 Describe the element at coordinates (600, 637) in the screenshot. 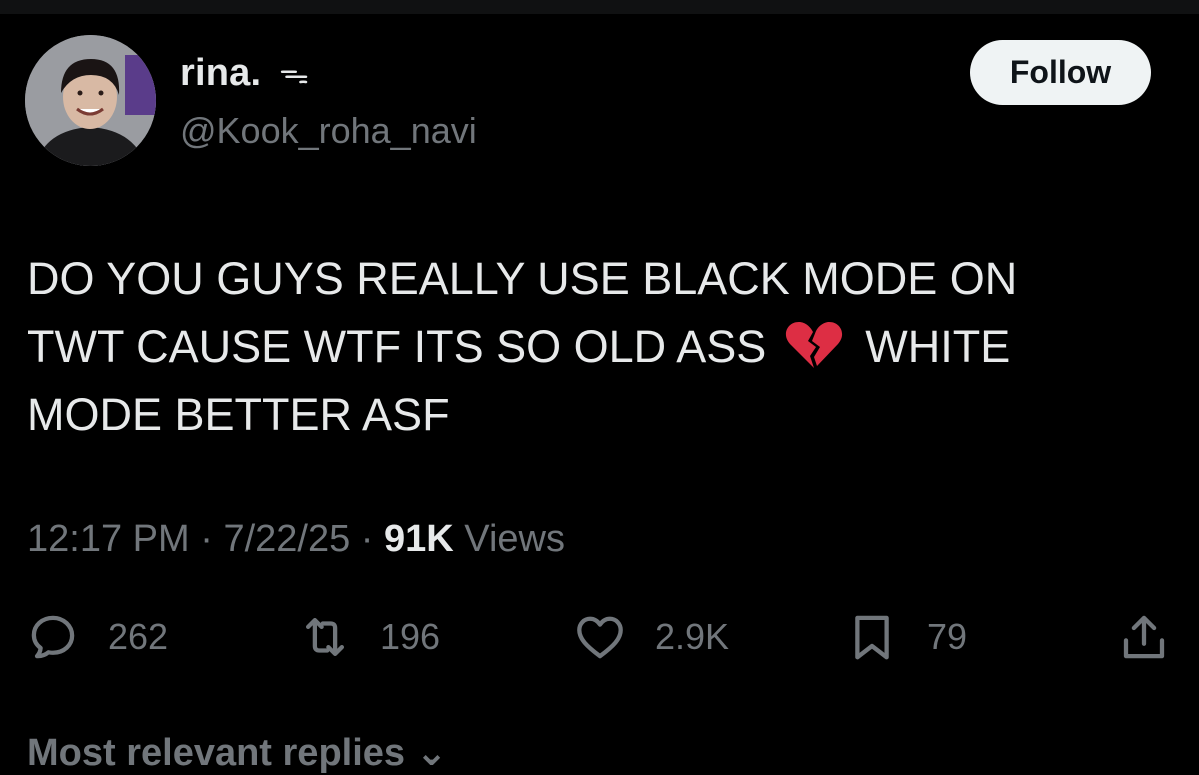

I see `heart-icon` at that location.